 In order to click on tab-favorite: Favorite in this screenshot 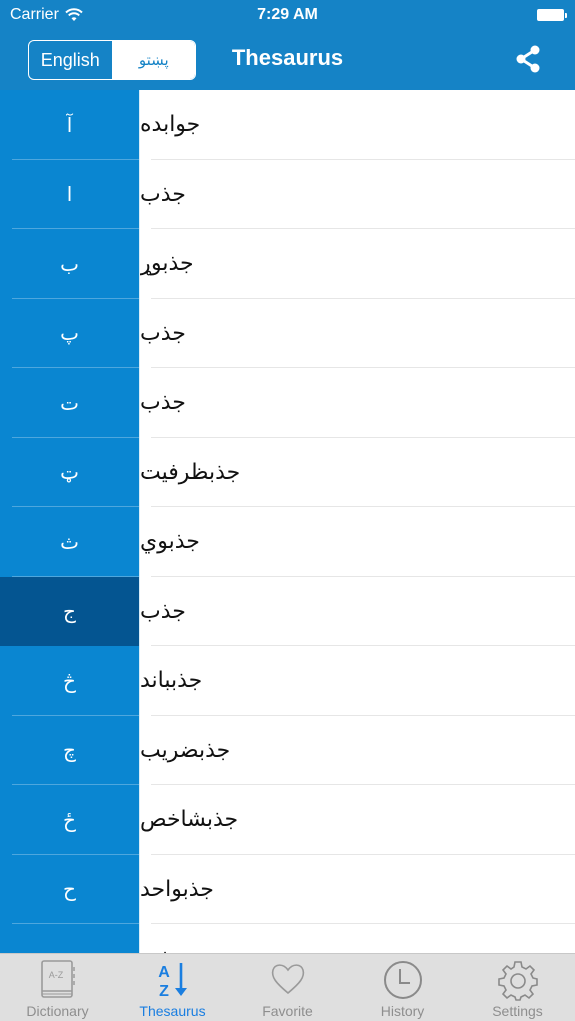, I will do `click(287, 987)`.